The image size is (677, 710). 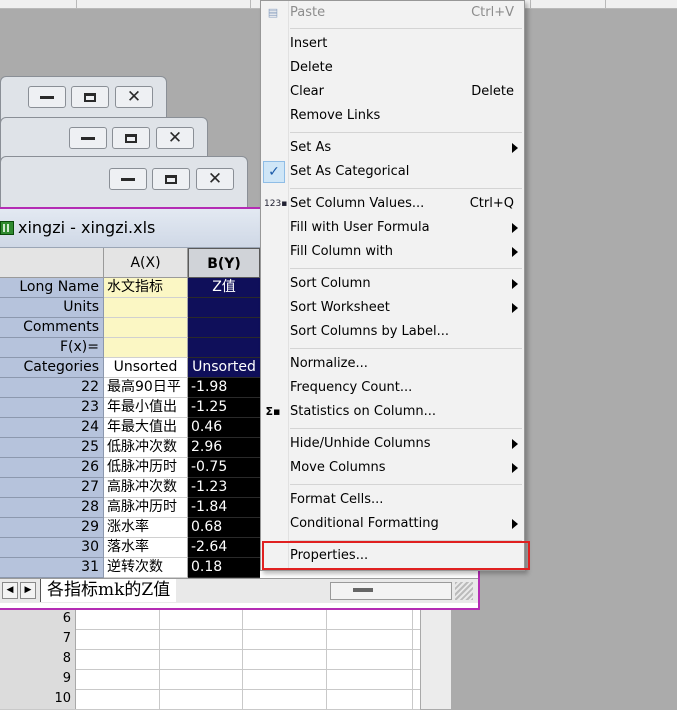 I want to click on row-label: Long Name, so click(x=52, y=288).